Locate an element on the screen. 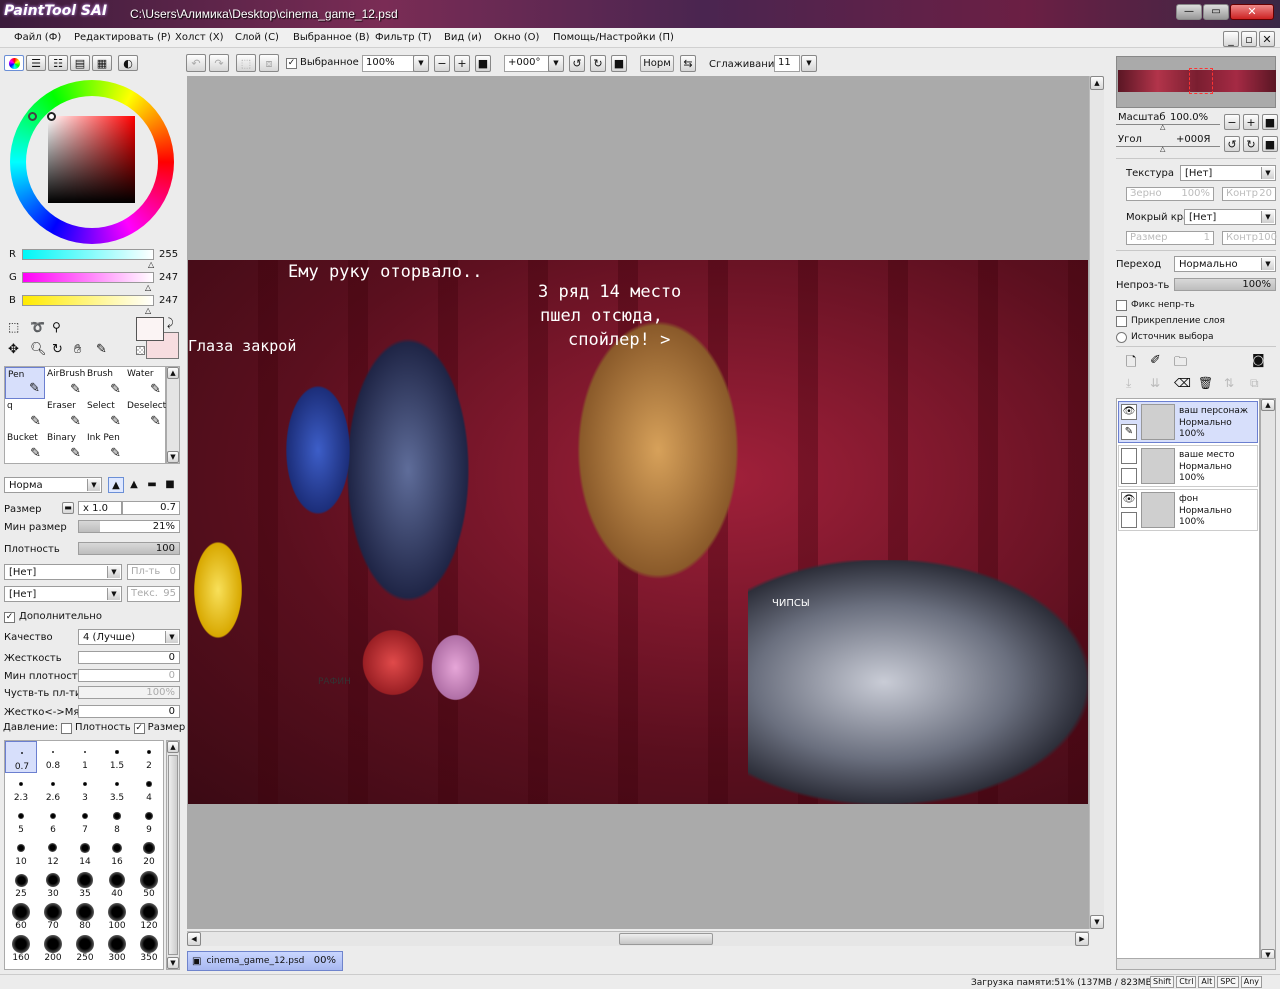 This screenshot has width=1280, height=989. wet-size-field: Размер 1 is located at coordinates (1170, 238).